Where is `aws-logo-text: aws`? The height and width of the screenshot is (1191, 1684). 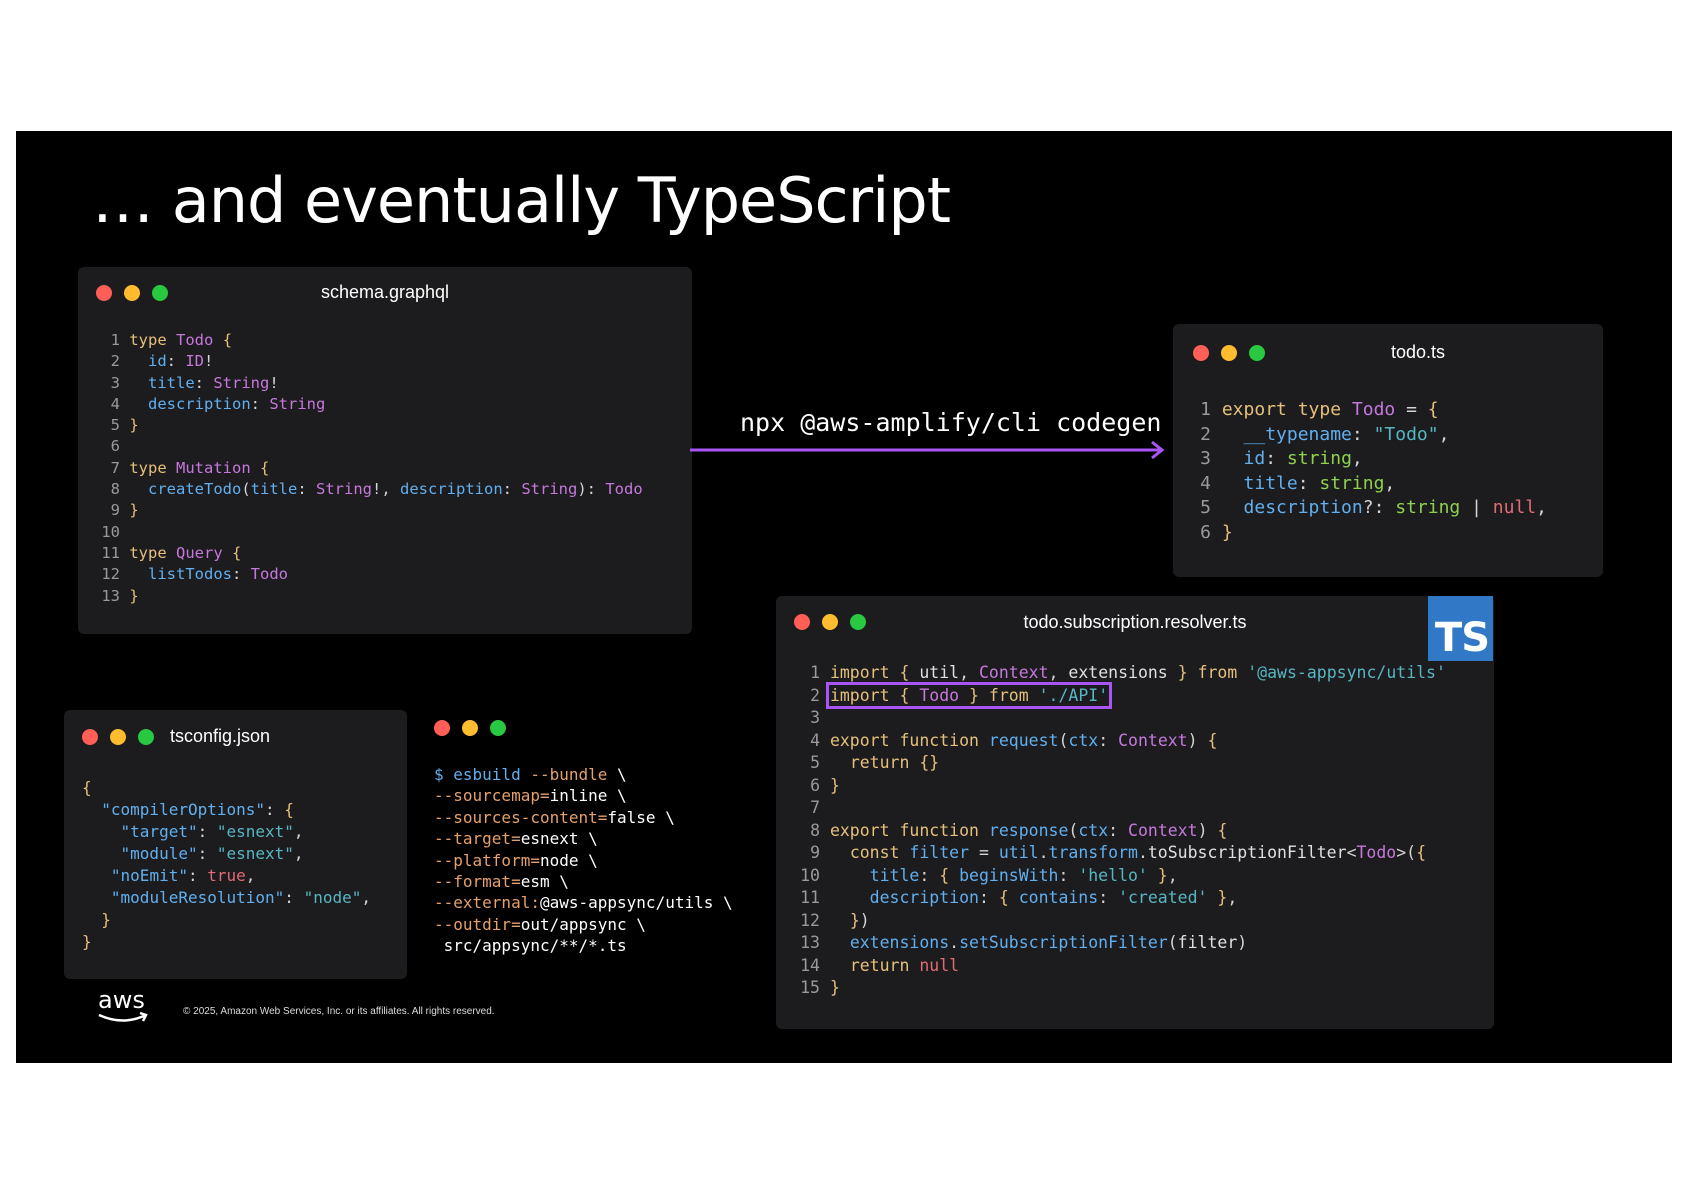
aws-logo-text: aws is located at coordinates (121, 1000).